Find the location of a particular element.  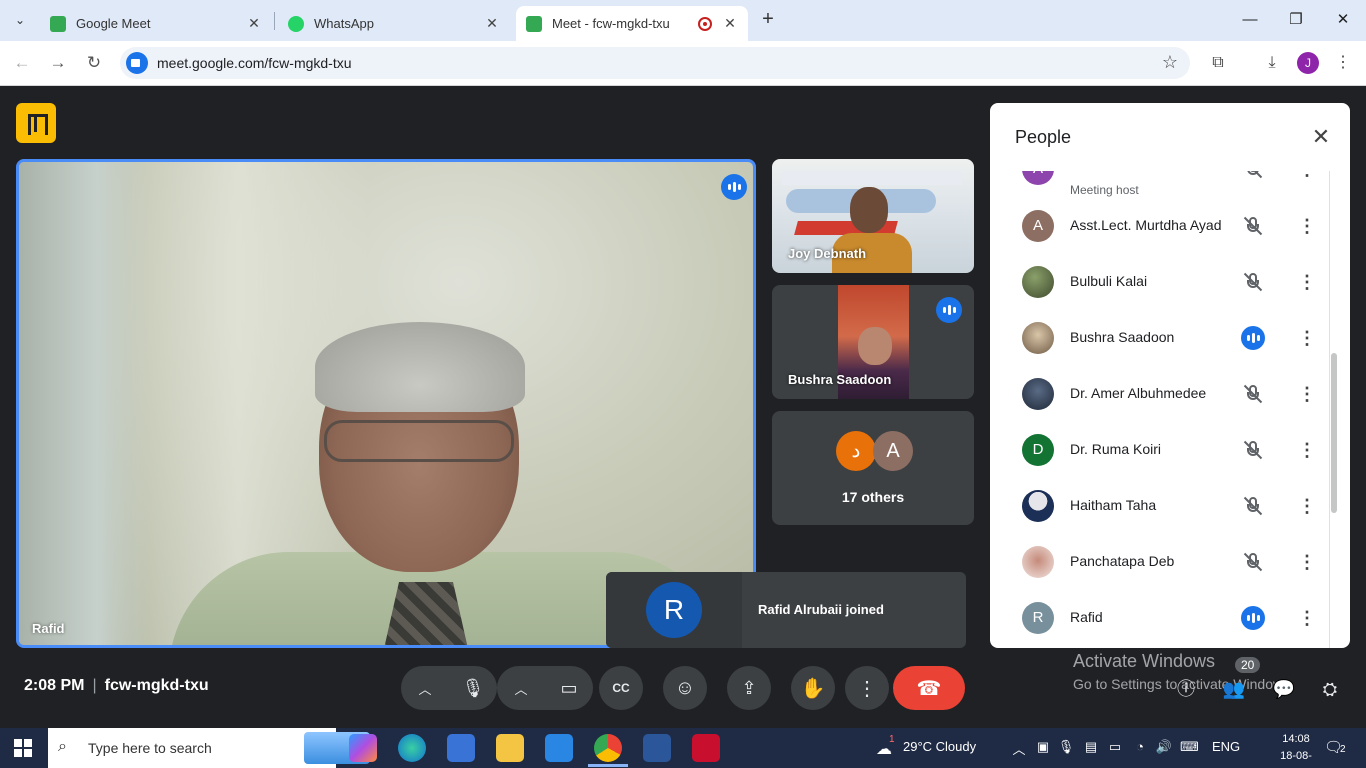

back-arrow-icon: ← is located at coordinates (22, 63).